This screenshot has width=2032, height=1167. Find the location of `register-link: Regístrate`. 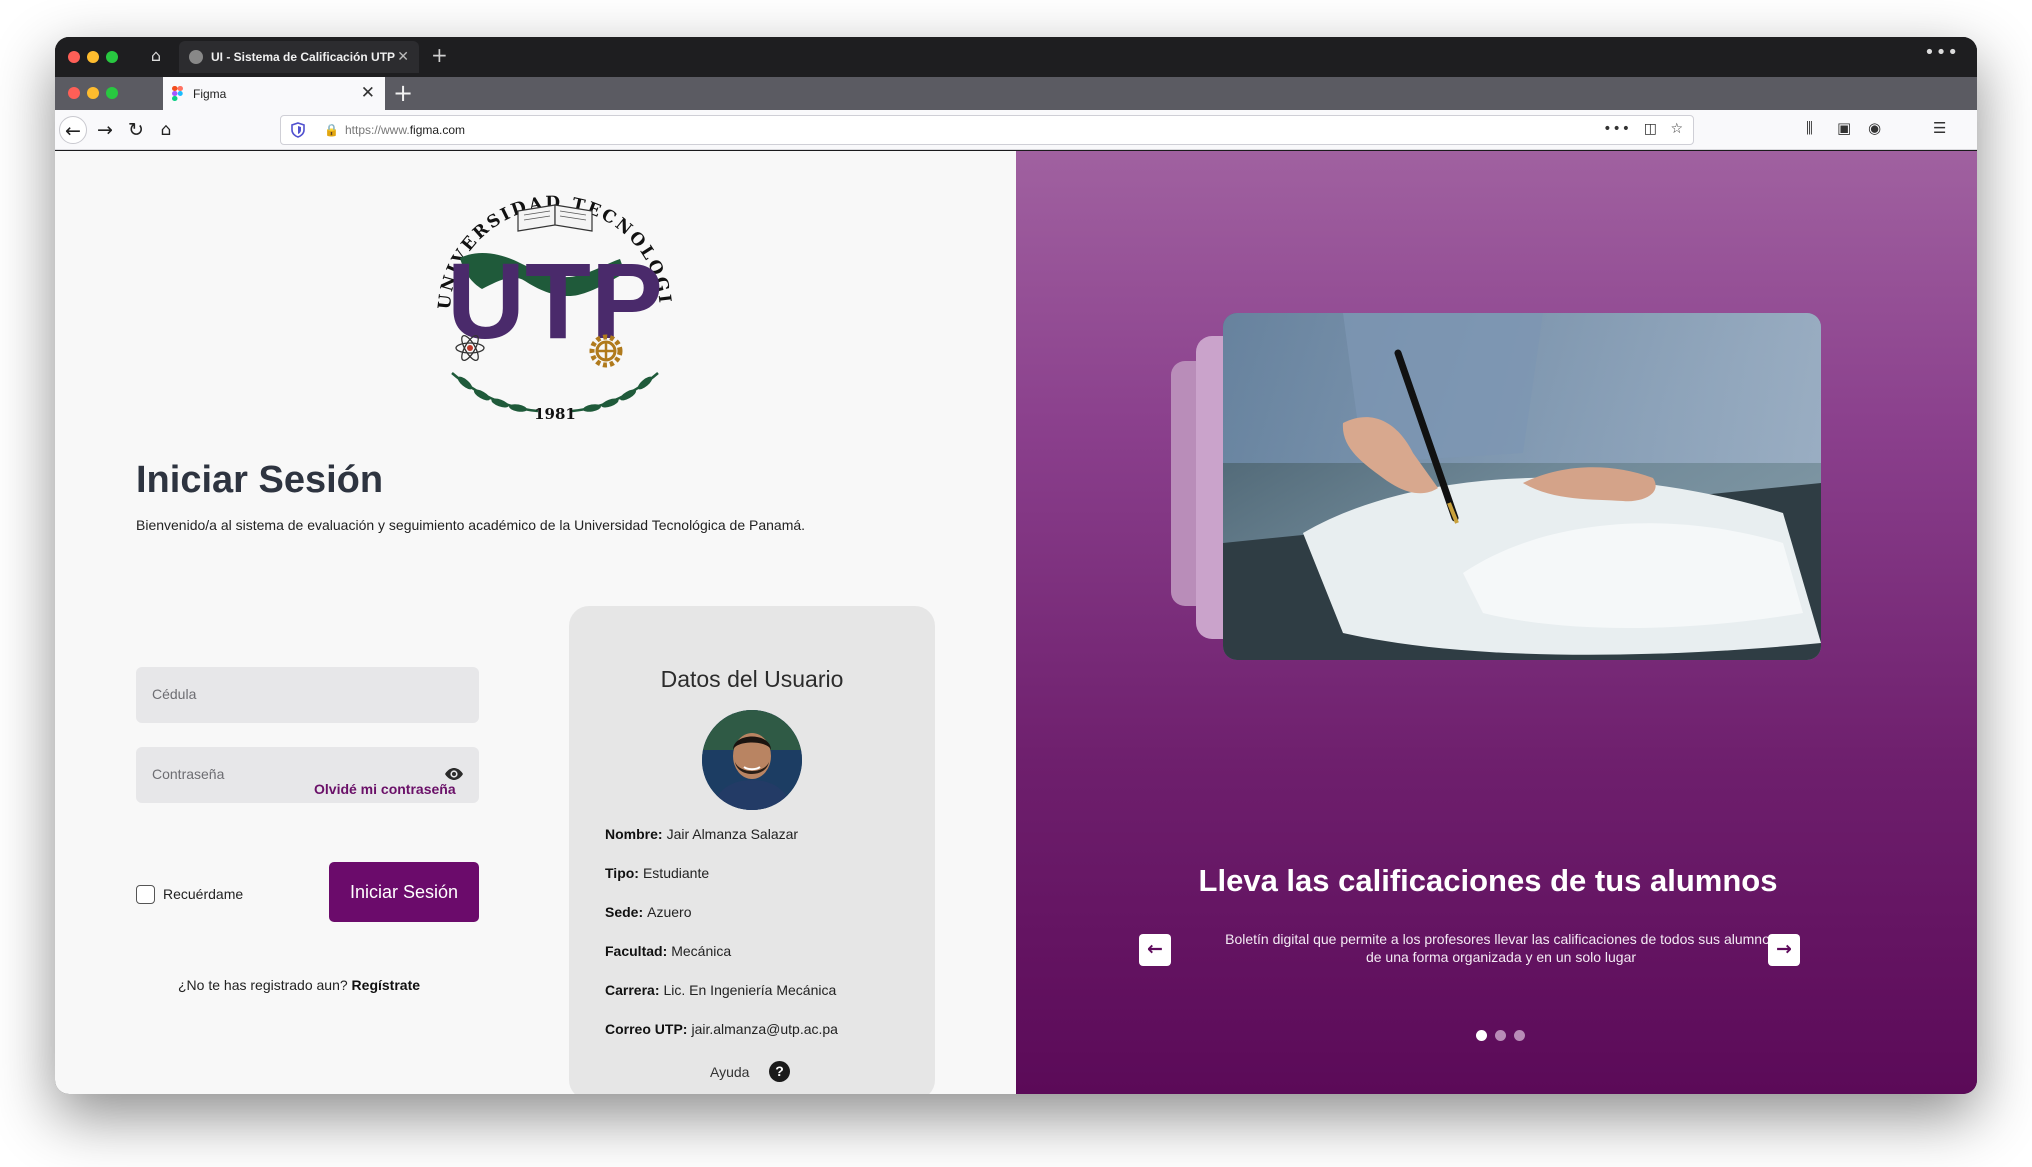

register-link: Regístrate is located at coordinates (386, 985).